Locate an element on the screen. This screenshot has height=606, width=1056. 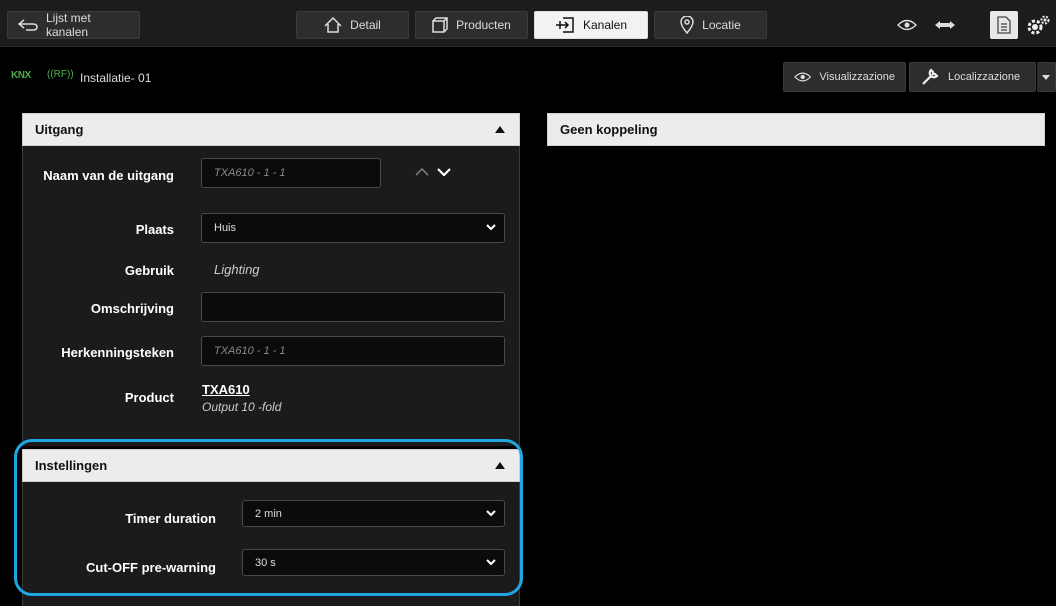
document-button is located at coordinates (1004, 25).